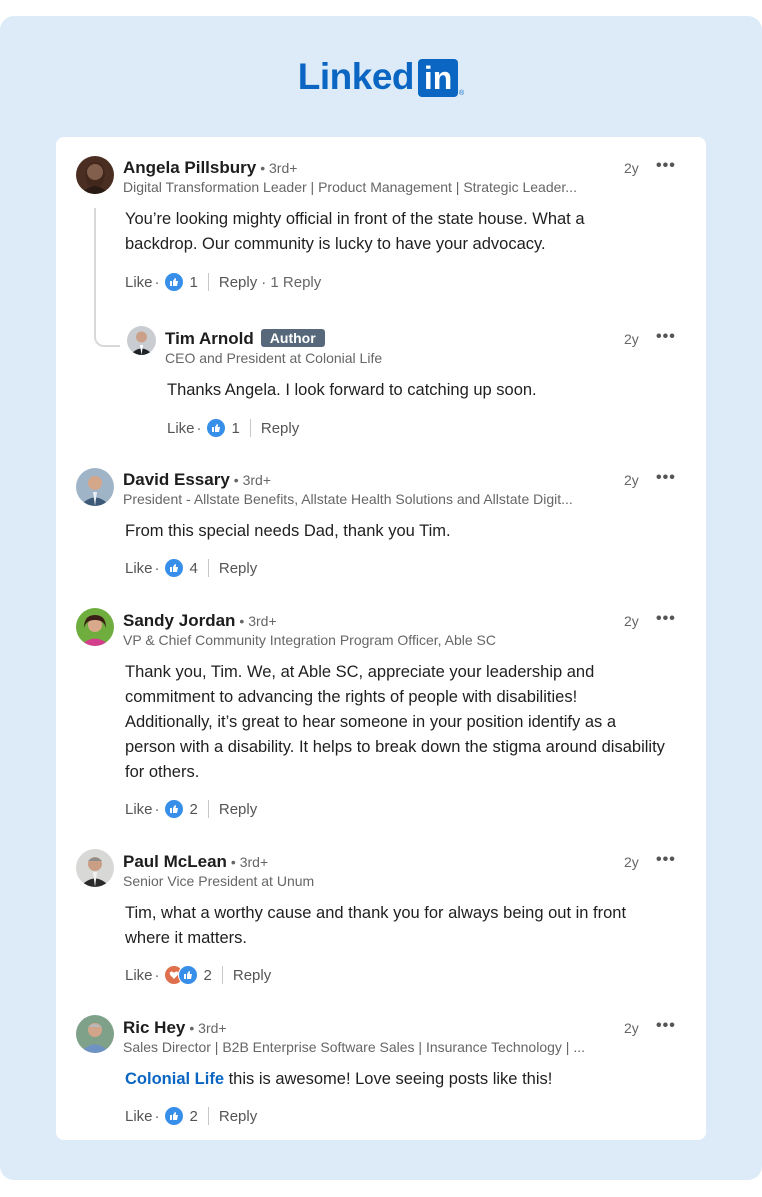 The width and height of the screenshot is (762, 1197). What do you see at coordinates (462, 93) in the screenshot?
I see `logo-registered-mark: ®` at bounding box center [462, 93].